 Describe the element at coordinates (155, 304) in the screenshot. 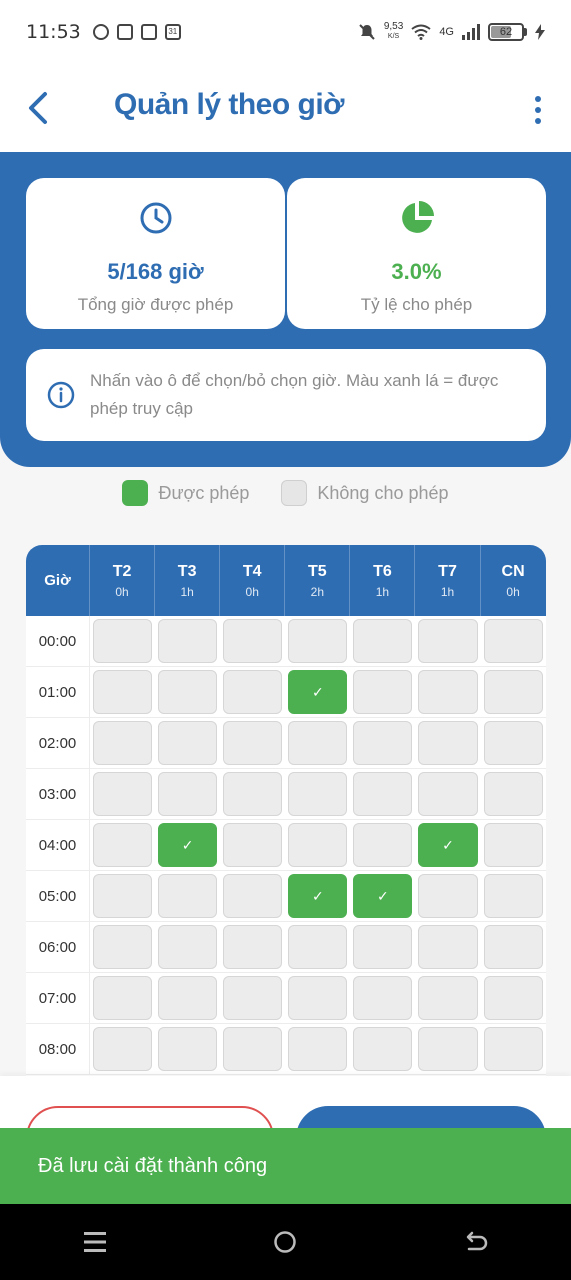

I see `total-hours-label: Tổng giờ được phép` at that location.